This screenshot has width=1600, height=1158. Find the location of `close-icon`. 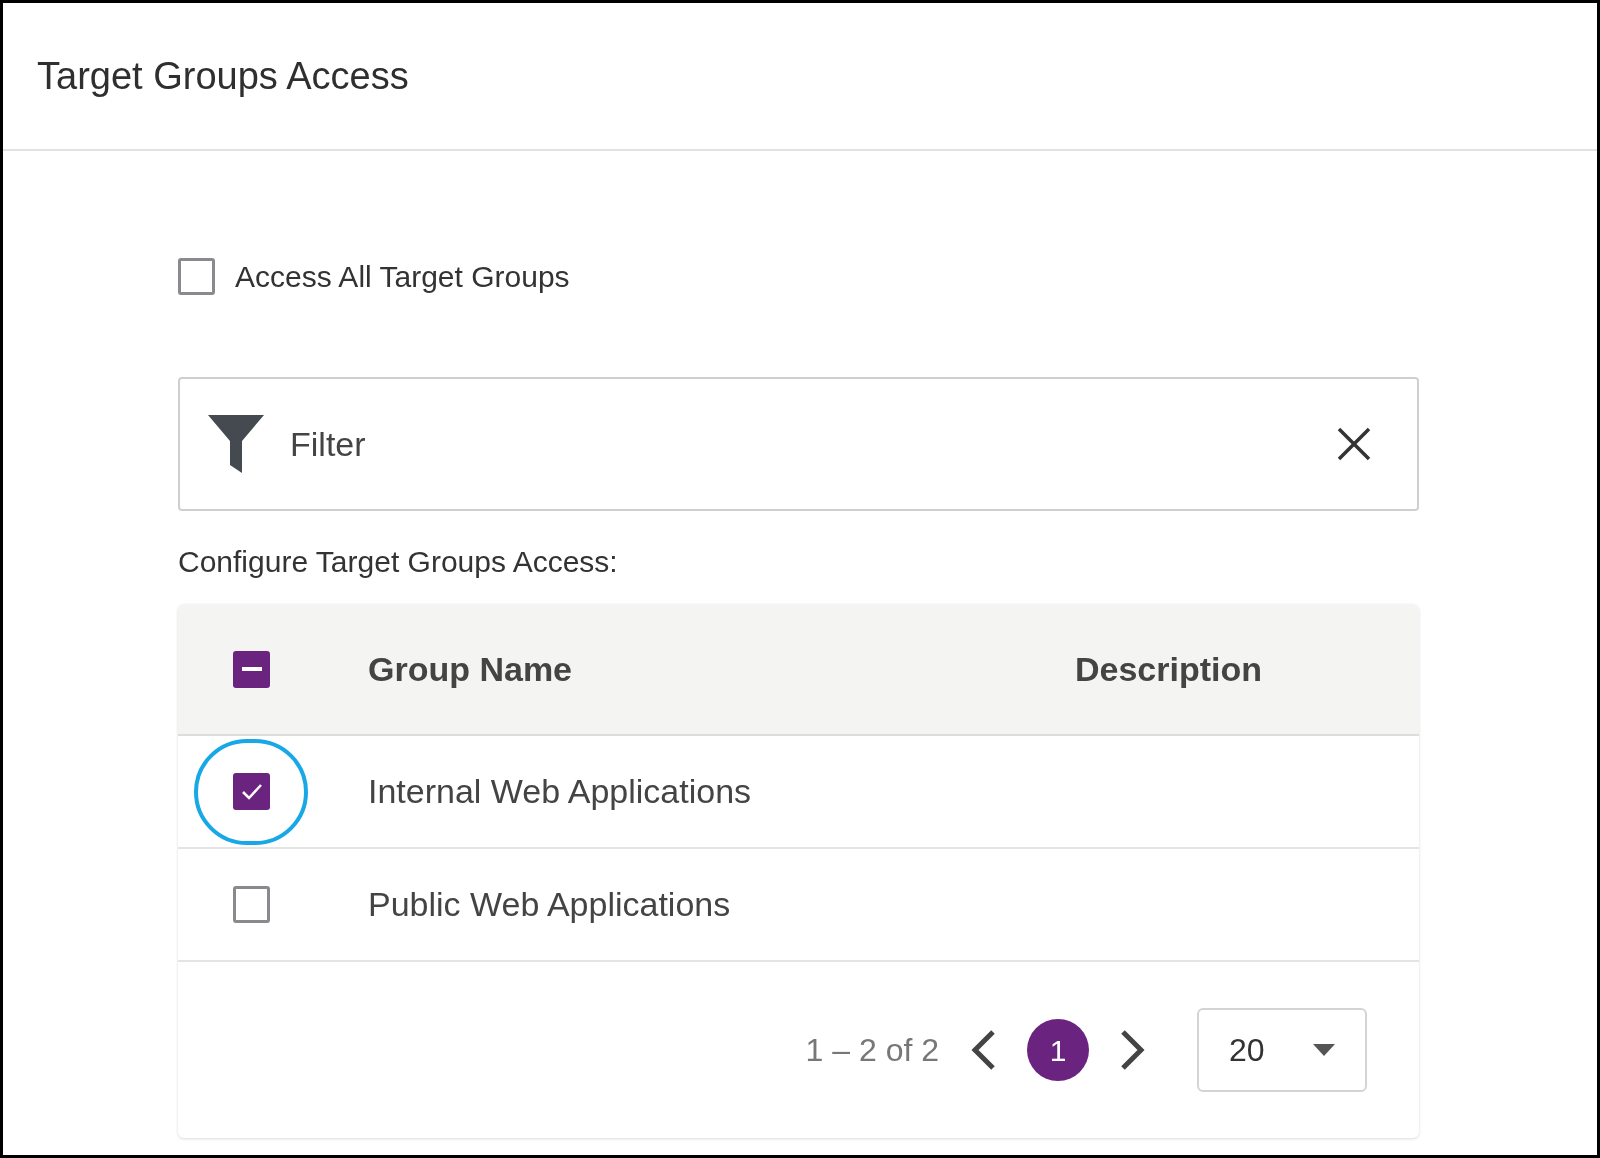

close-icon is located at coordinates (1354, 444).